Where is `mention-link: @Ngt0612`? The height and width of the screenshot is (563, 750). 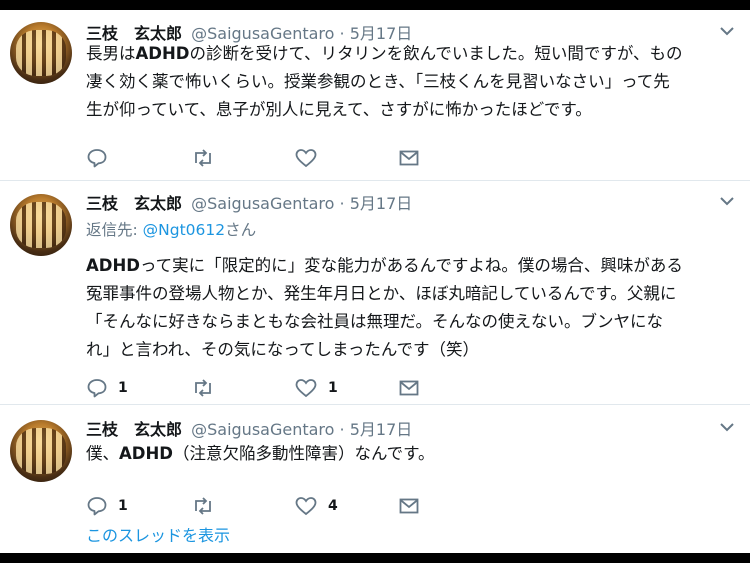 mention-link: @Ngt0612 is located at coordinates (184, 230).